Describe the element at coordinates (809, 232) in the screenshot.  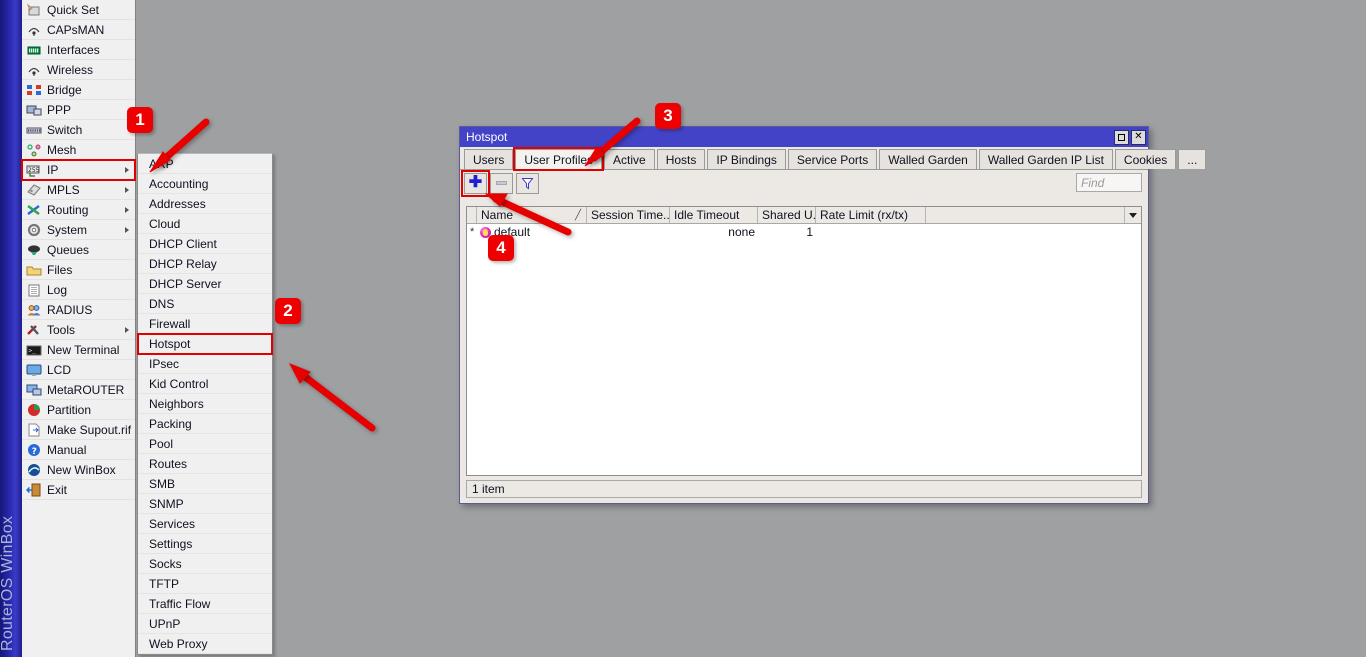
I see `cell-shared-users: 1` at that location.